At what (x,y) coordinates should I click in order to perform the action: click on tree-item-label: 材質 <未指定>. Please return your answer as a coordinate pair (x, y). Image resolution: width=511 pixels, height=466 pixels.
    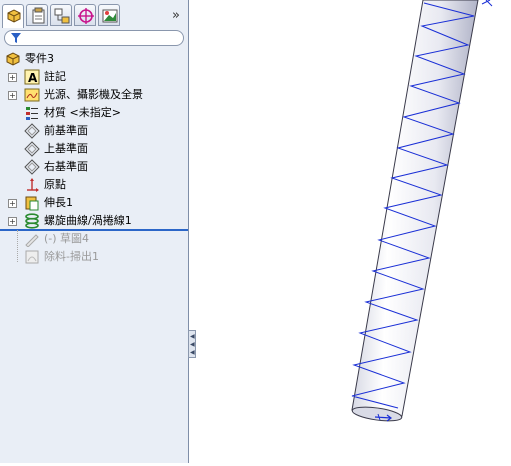
    Looking at the image, I should click on (82, 112).